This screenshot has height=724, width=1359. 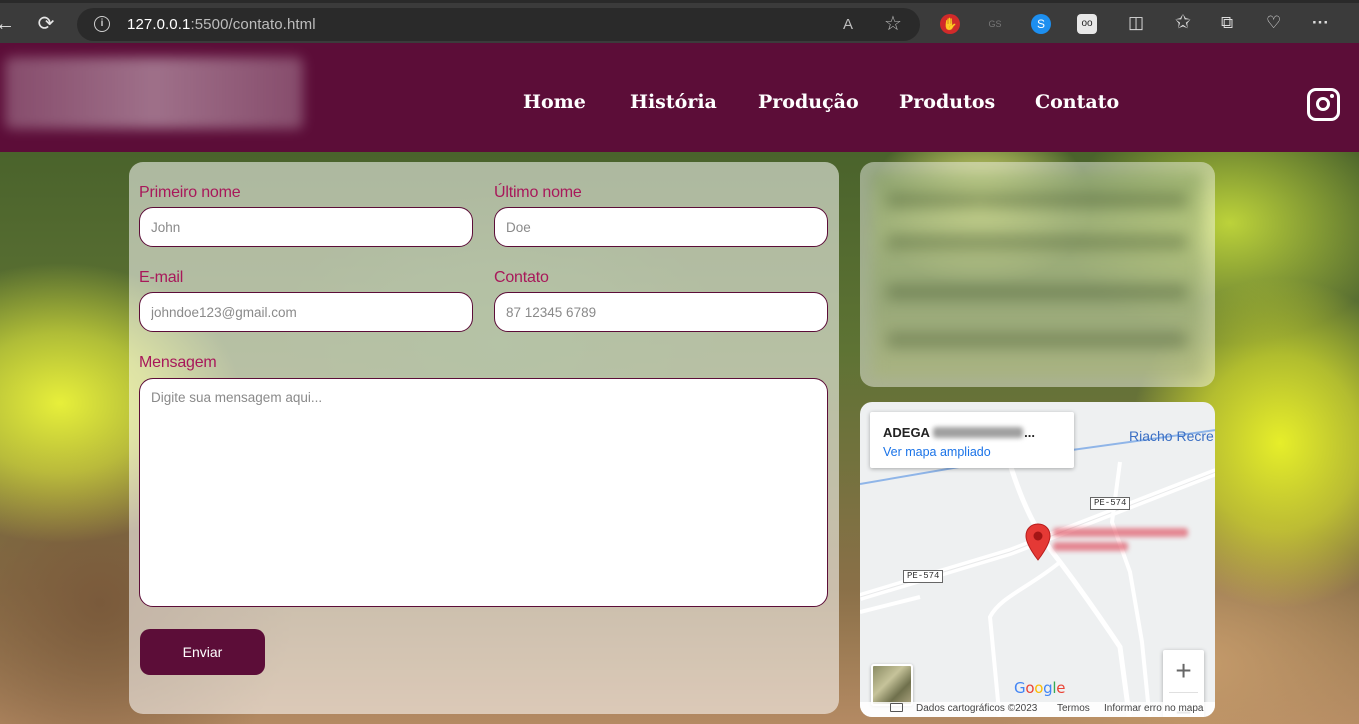 I want to click on back-icon: ←, so click(x=9, y=24).